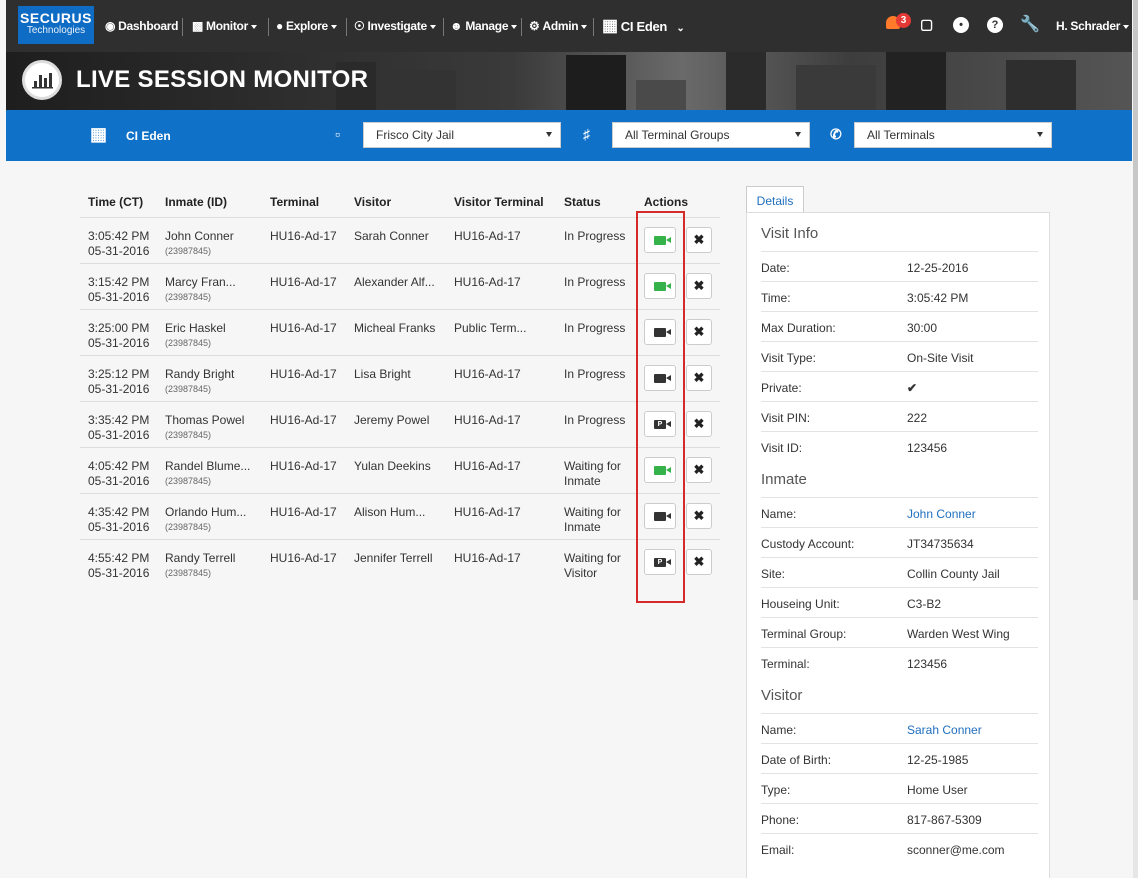 The image size is (1138, 878). Describe the element at coordinates (42, 80) in the screenshot. I see `monitor-chart-icon` at that location.